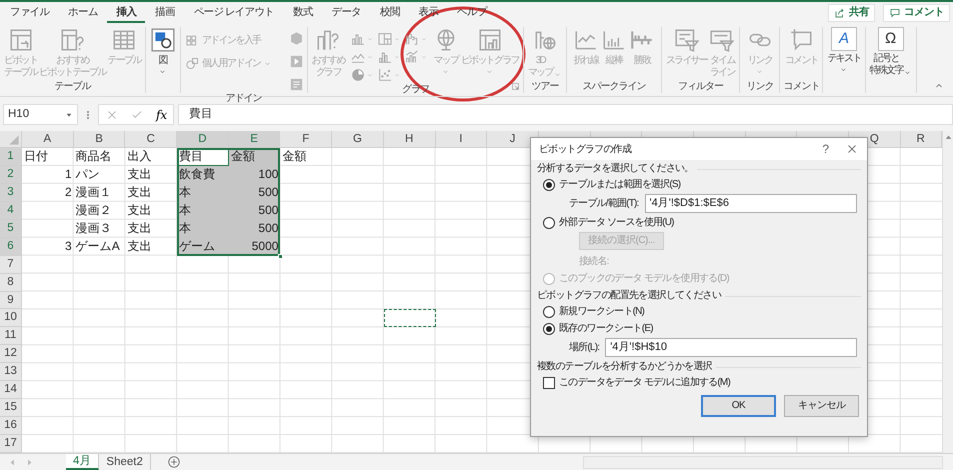  What do you see at coordinates (358, 139) in the screenshot?
I see `column-header: G` at bounding box center [358, 139].